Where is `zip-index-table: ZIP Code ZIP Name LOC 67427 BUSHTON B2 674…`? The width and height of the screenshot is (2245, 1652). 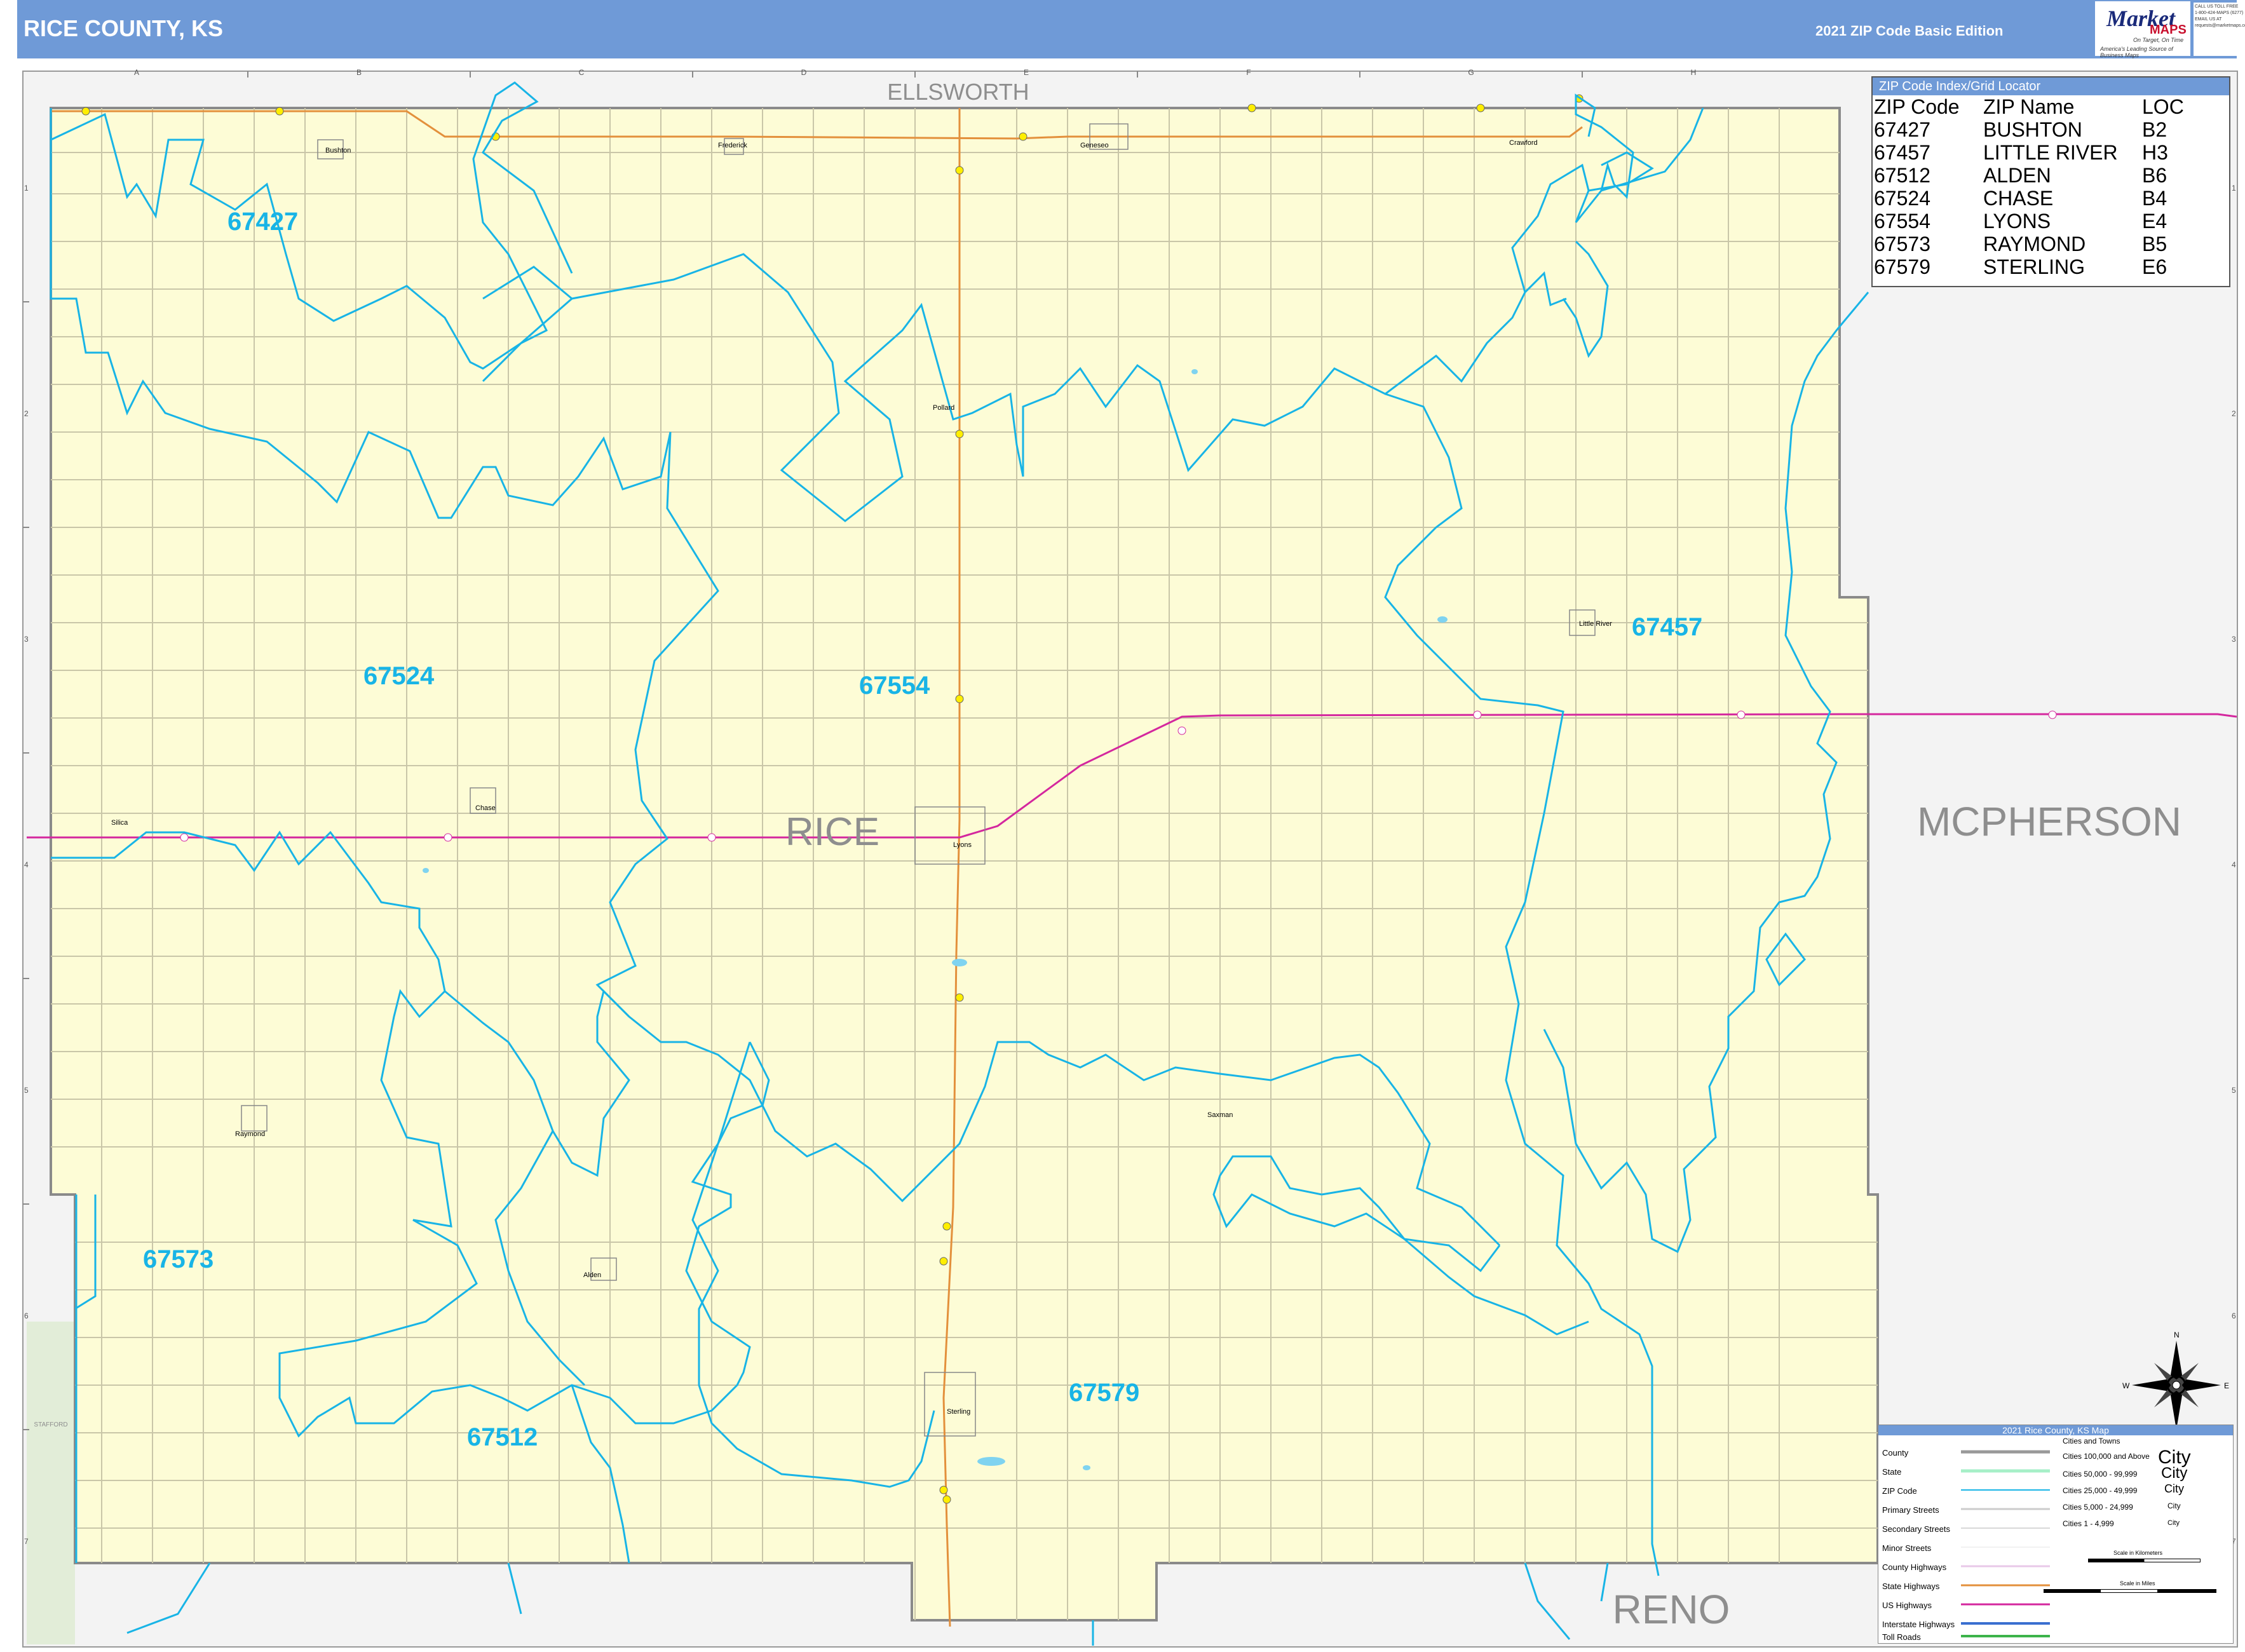 zip-index-table: ZIP Code ZIP Name LOC 67427 BUSHTON B2 674… is located at coordinates (2051, 187).